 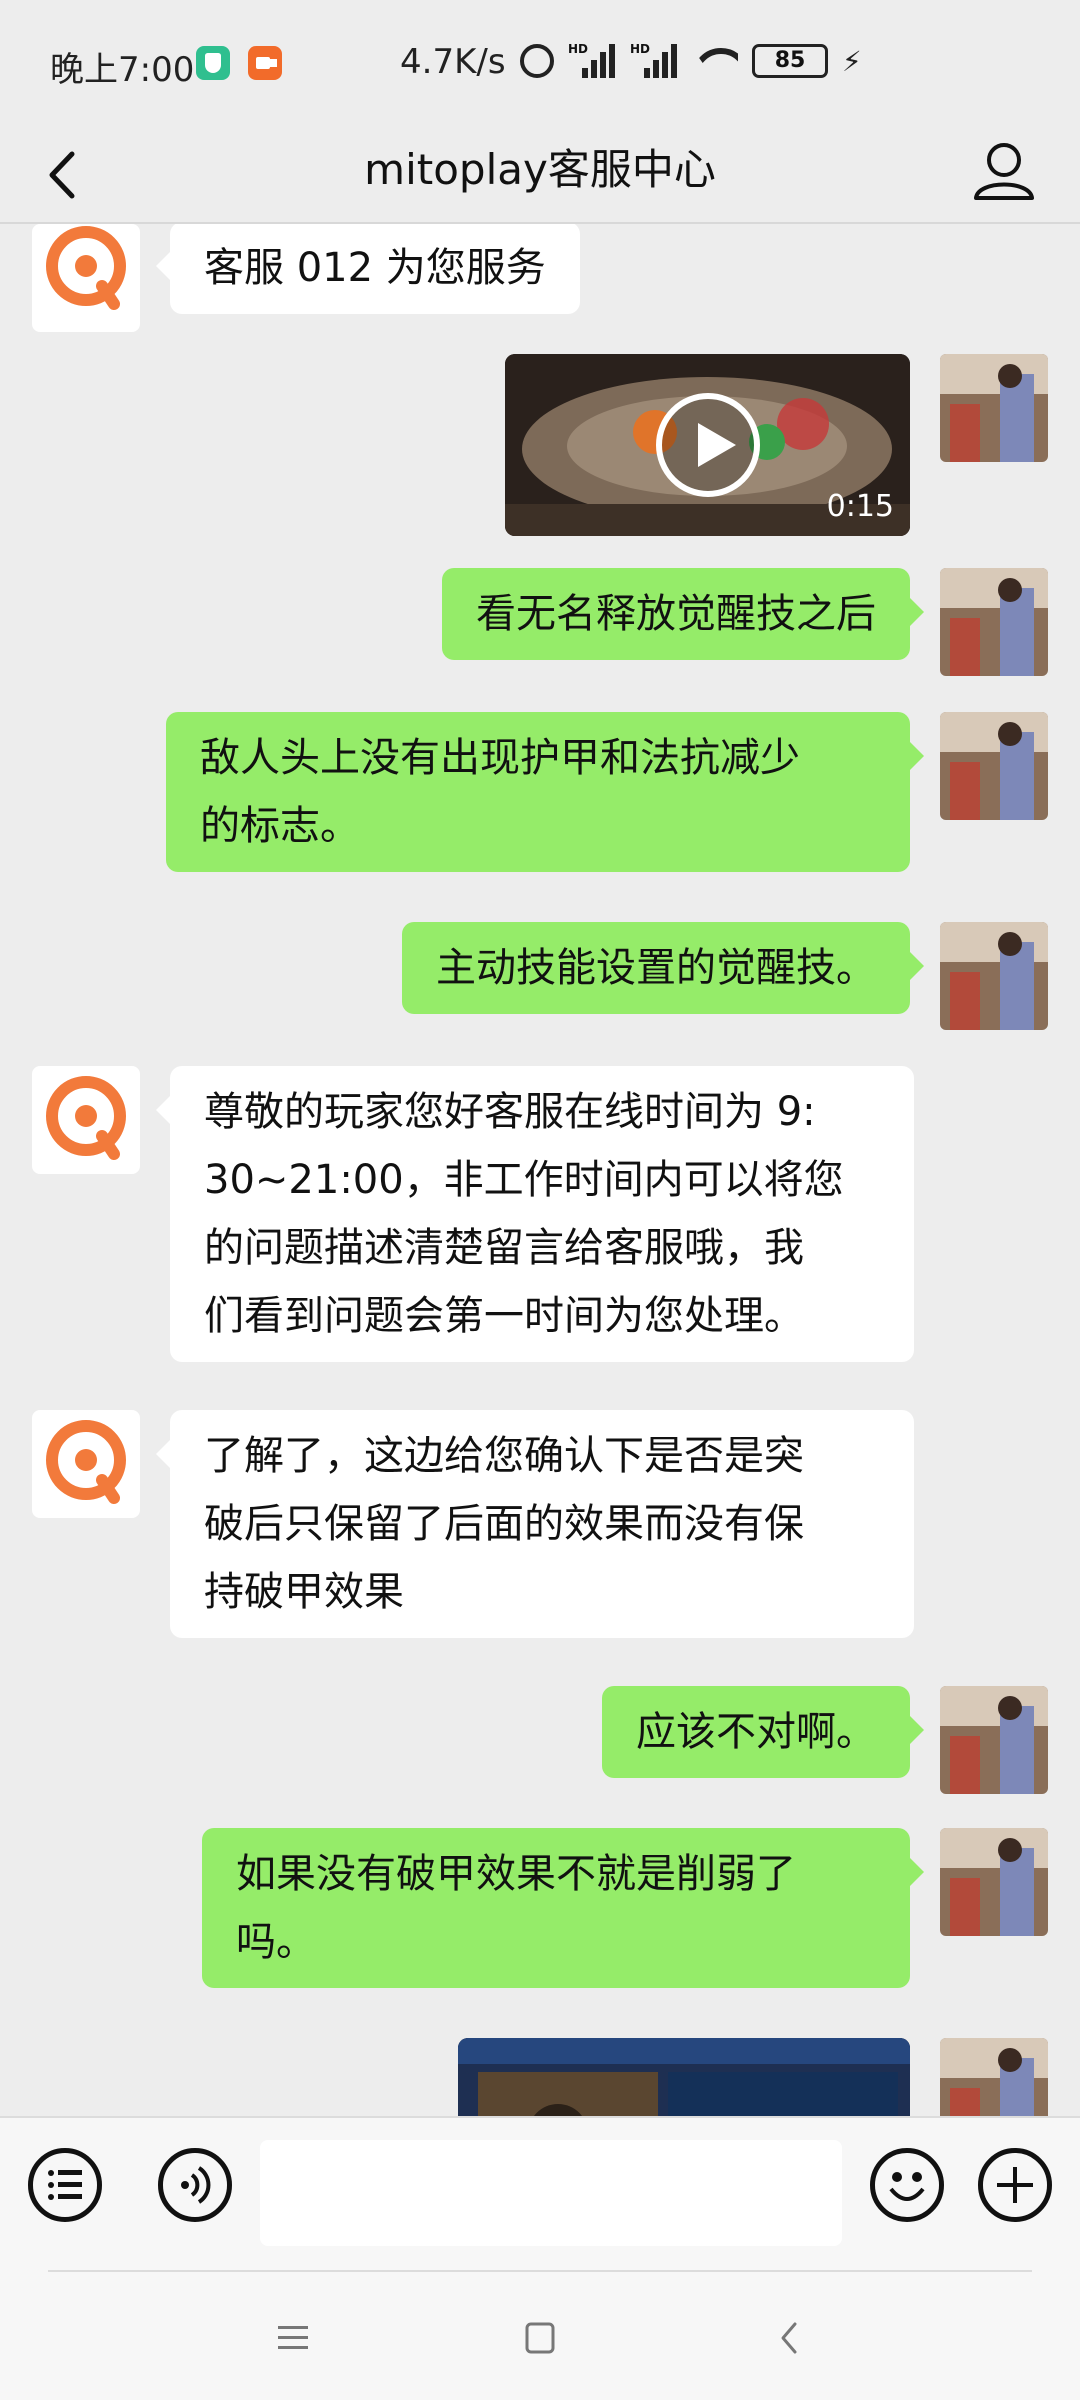 I want to click on battery-icon: 85, so click(x=790, y=61).